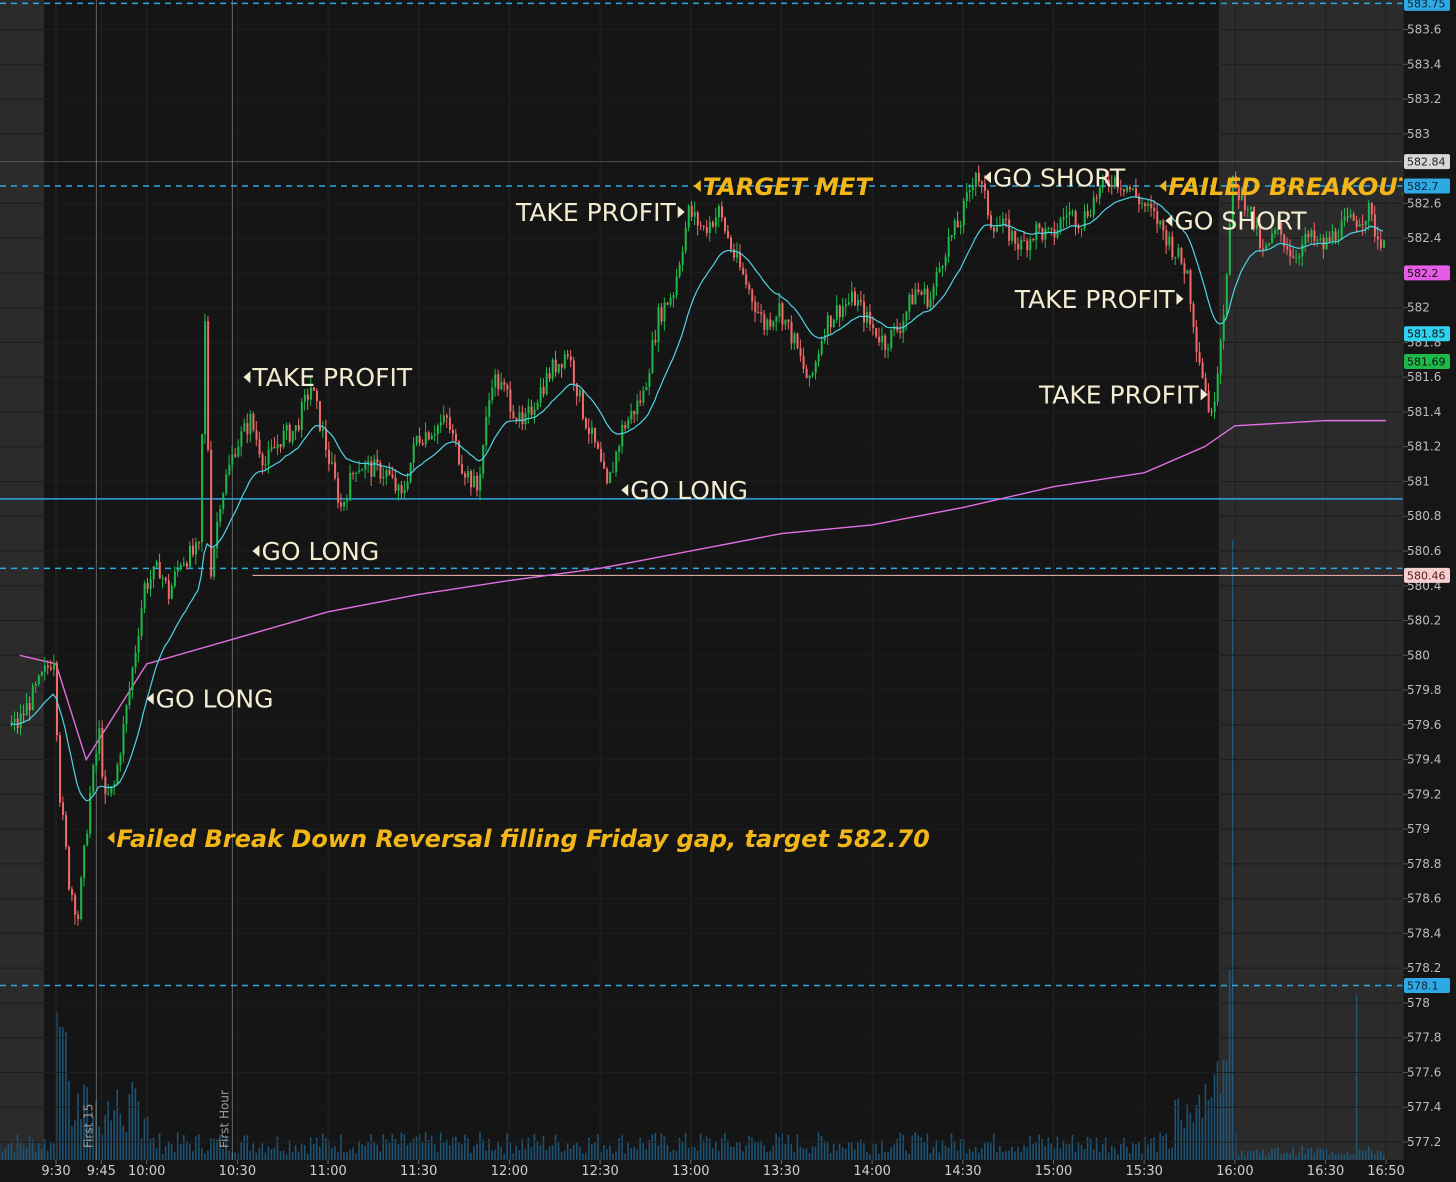  I want to click on y-tick-label: 578.4, so click(1424, 933).